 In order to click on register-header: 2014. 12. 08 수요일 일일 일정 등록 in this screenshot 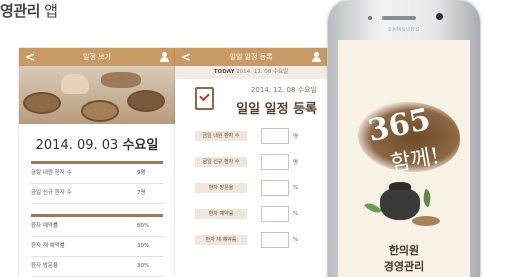, I will do `click(251, 101)`.